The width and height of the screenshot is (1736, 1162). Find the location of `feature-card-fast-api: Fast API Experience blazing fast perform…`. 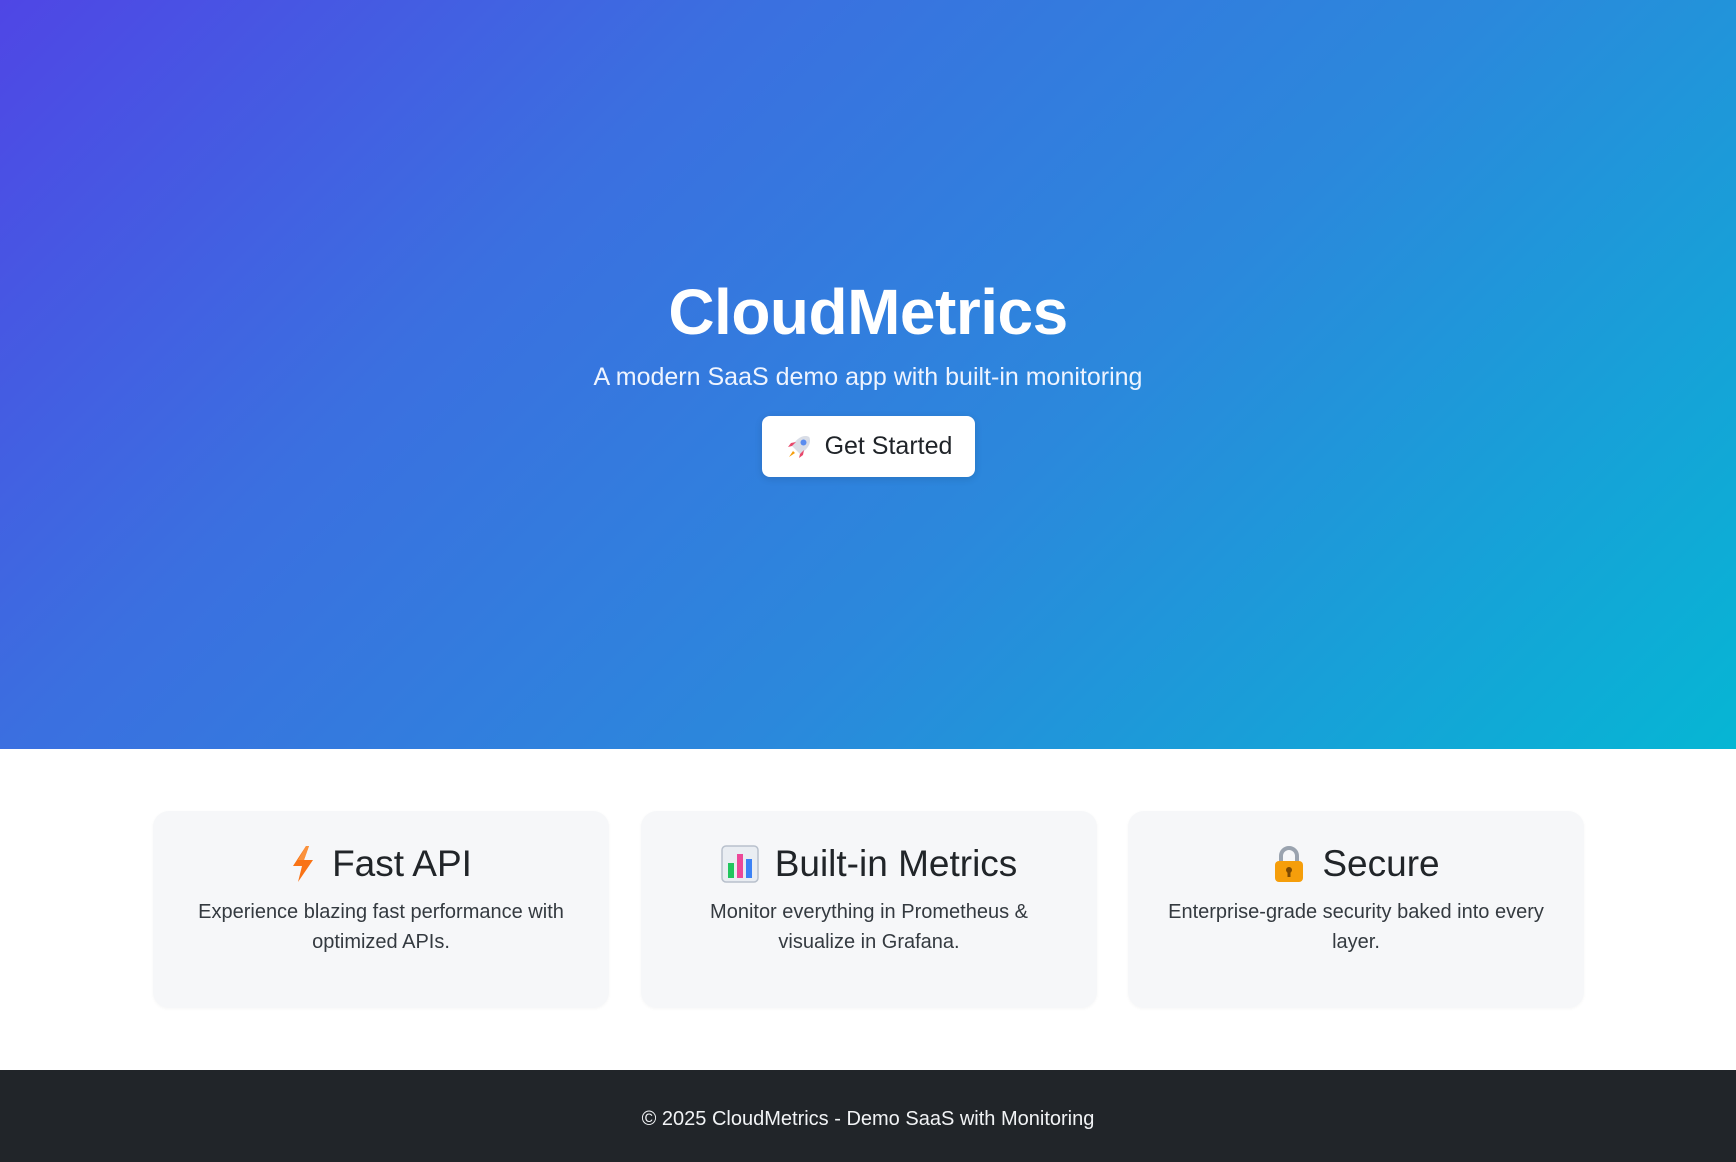

feature-card-fast-api: Fast API Experience blazing fast perform… is located at coordinates (381, 909).